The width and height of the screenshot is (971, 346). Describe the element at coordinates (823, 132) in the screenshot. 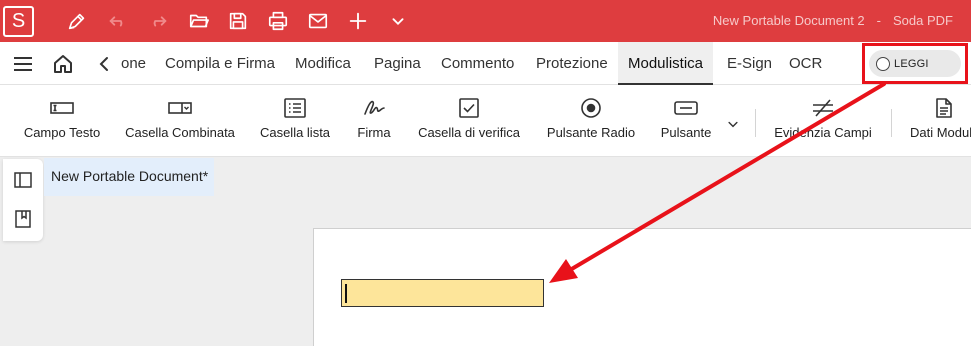

I see `highlight-fields-label: Evidenzia Campi` at that location.